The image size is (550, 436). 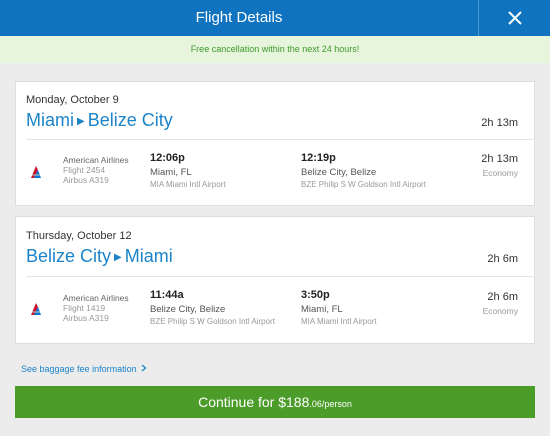 What do you see at coordinates (188, 309) in the screenshot?
I see `departure-city: Belize City, Belize` at bounding box center [188, 309].